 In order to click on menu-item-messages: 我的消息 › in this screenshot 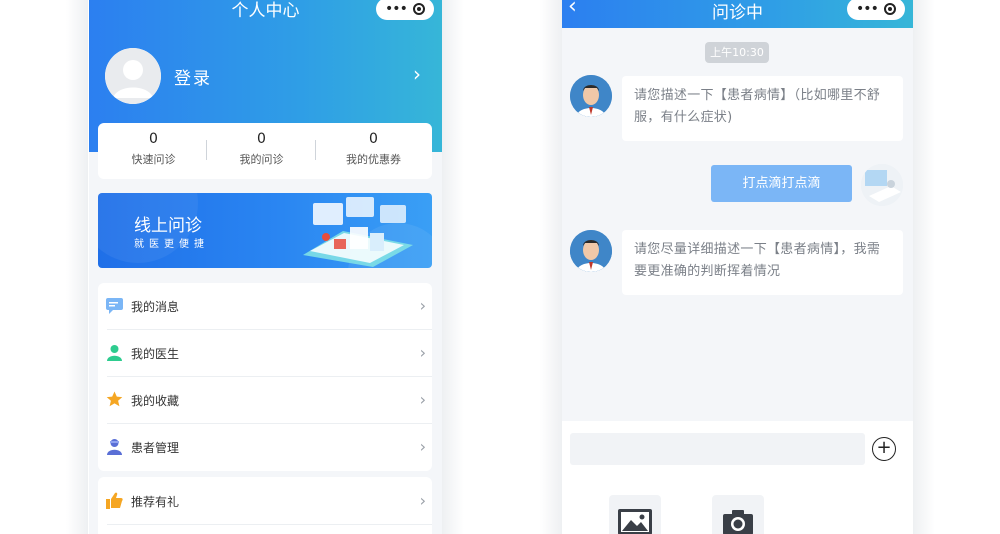, I will do `click(265, 306)`.